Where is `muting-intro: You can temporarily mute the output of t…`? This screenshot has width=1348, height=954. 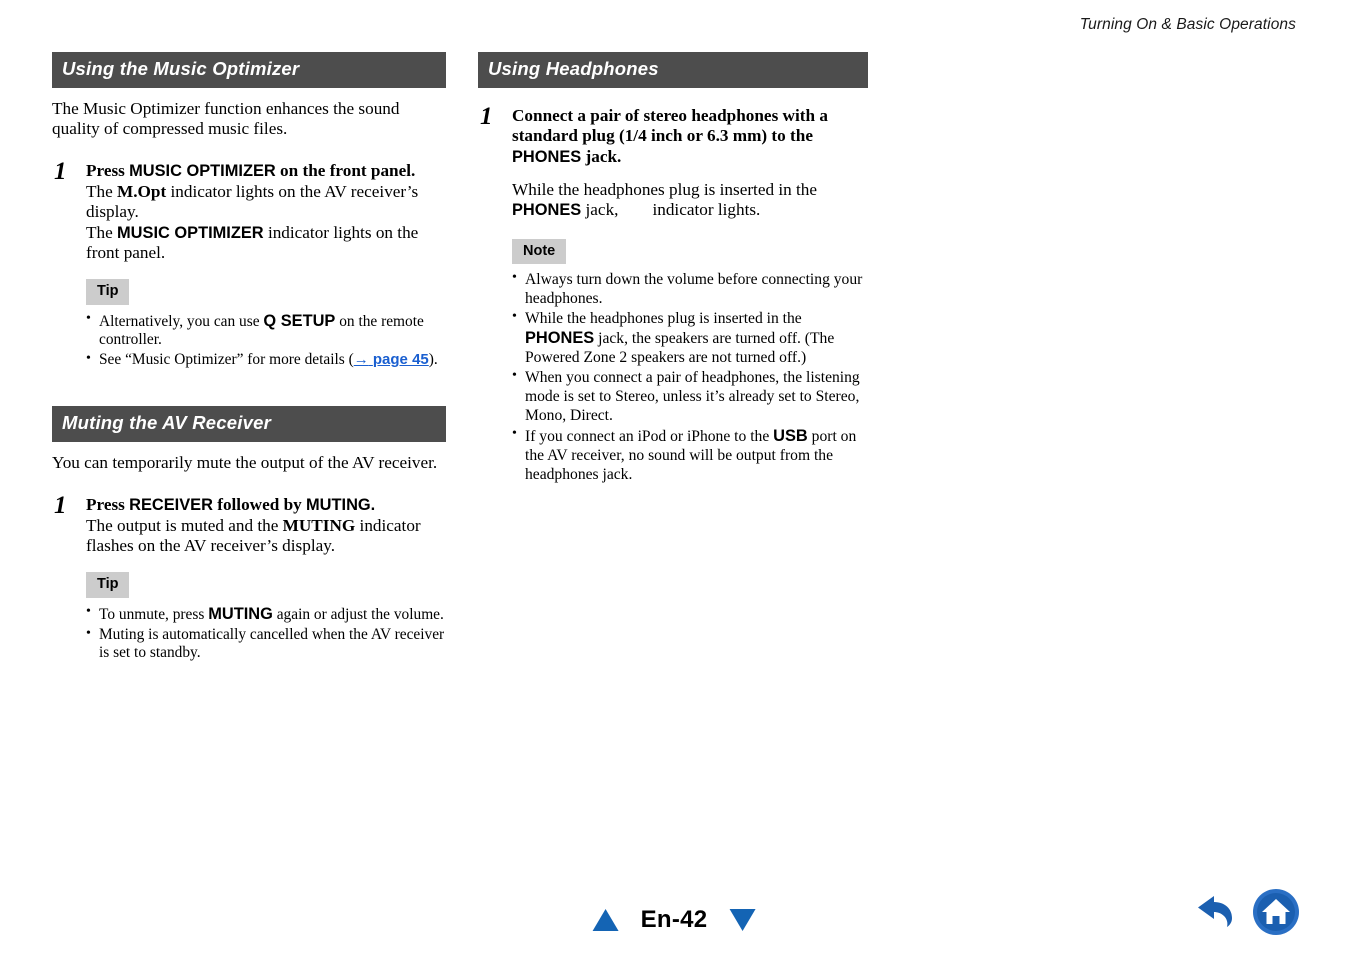 muting-intro: You can temporarily mute the output of t… is located at coordinates (245, 462).